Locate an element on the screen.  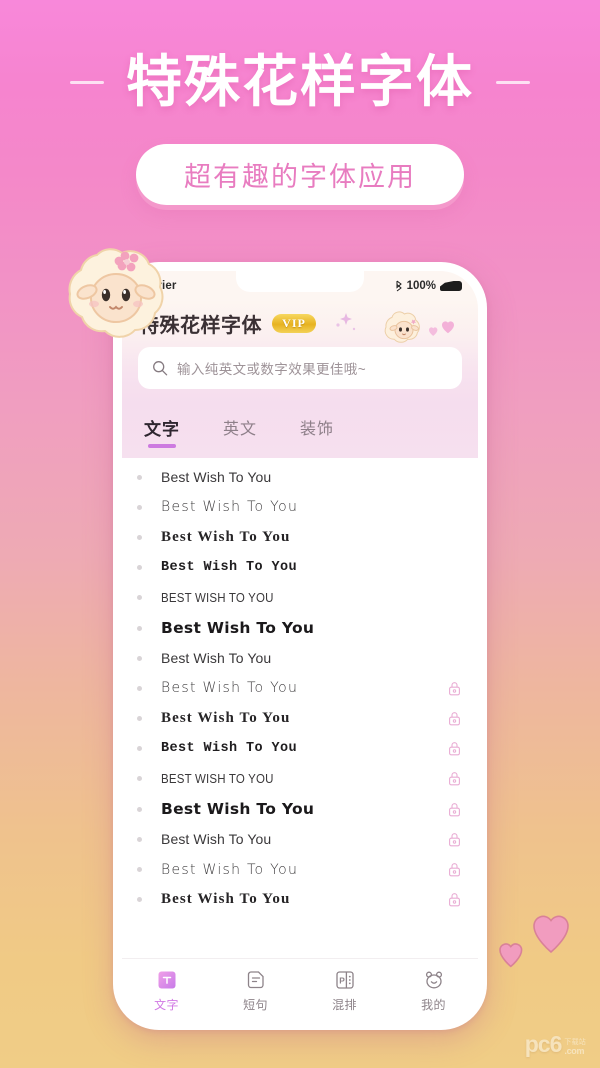
nav-label: 文字 is located at coordinates (166, 1004).